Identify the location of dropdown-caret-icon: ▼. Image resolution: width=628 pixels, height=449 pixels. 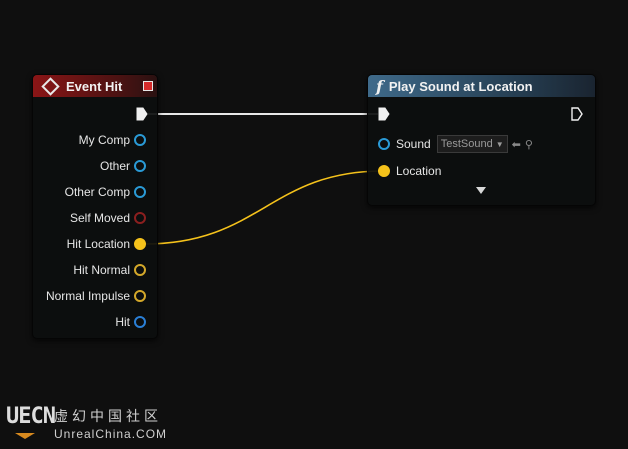
(499, 144).